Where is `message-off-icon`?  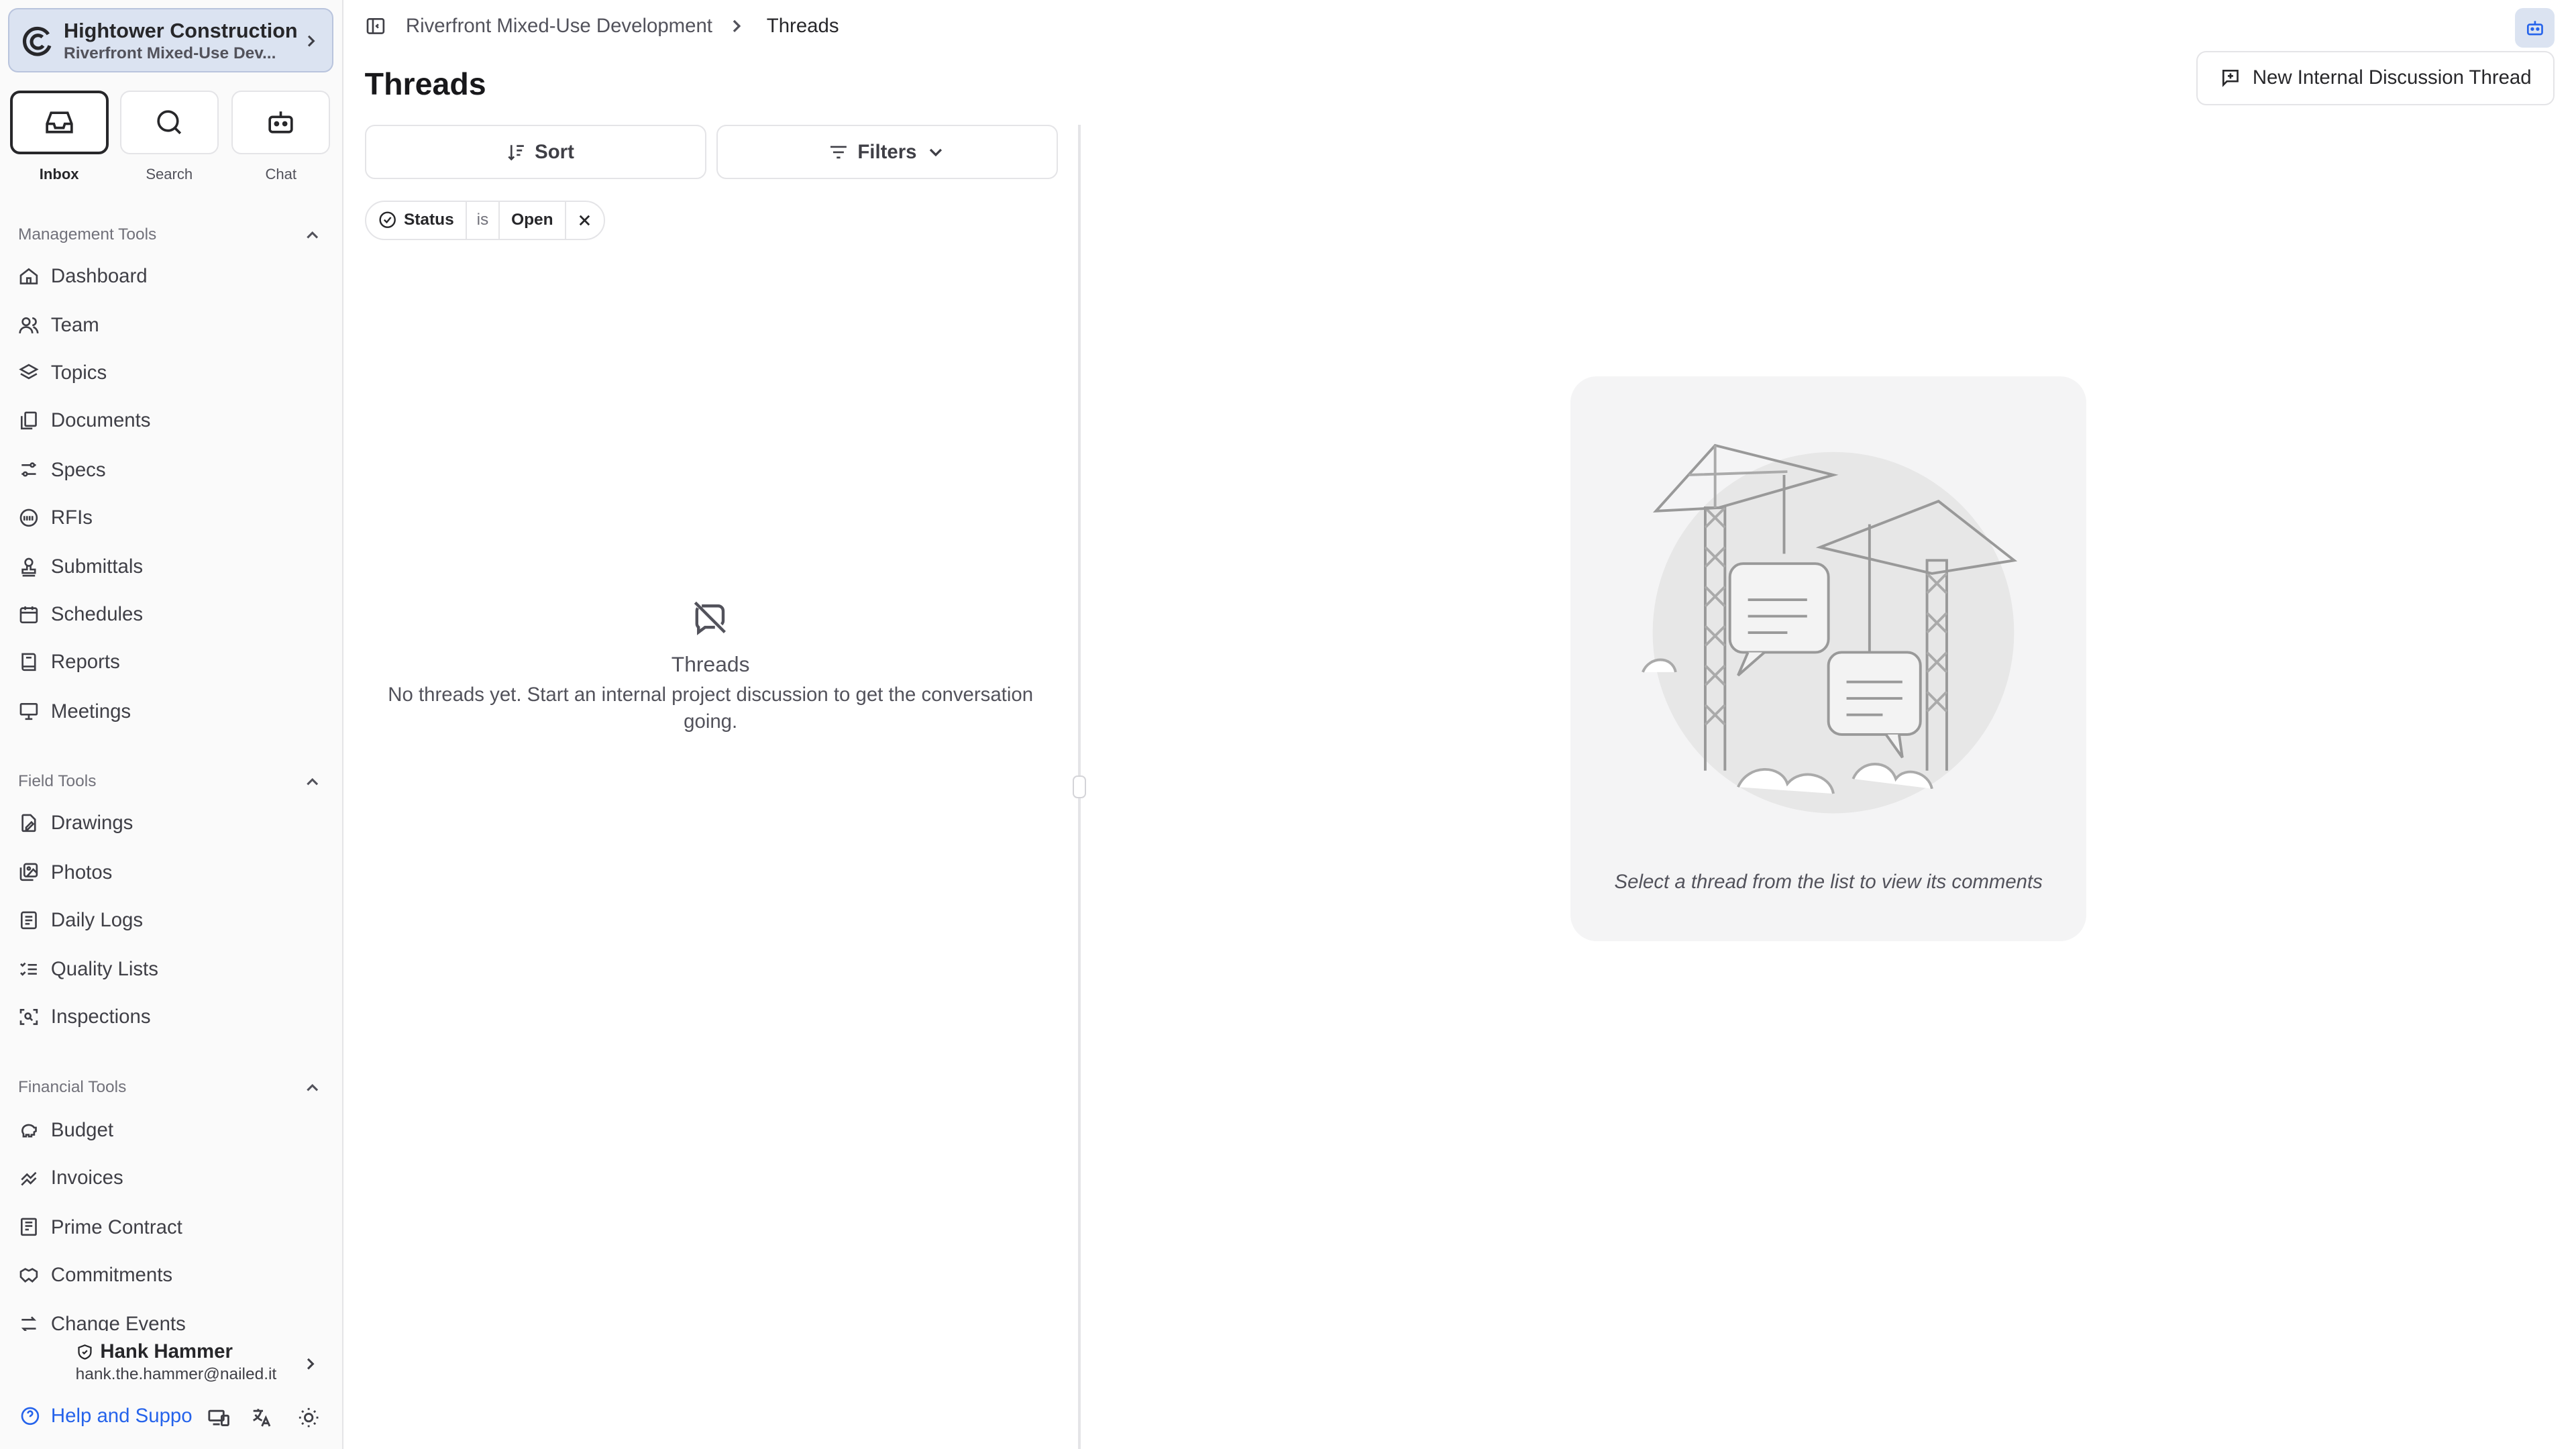
message-off-icon is located at coordinates (710, 619).